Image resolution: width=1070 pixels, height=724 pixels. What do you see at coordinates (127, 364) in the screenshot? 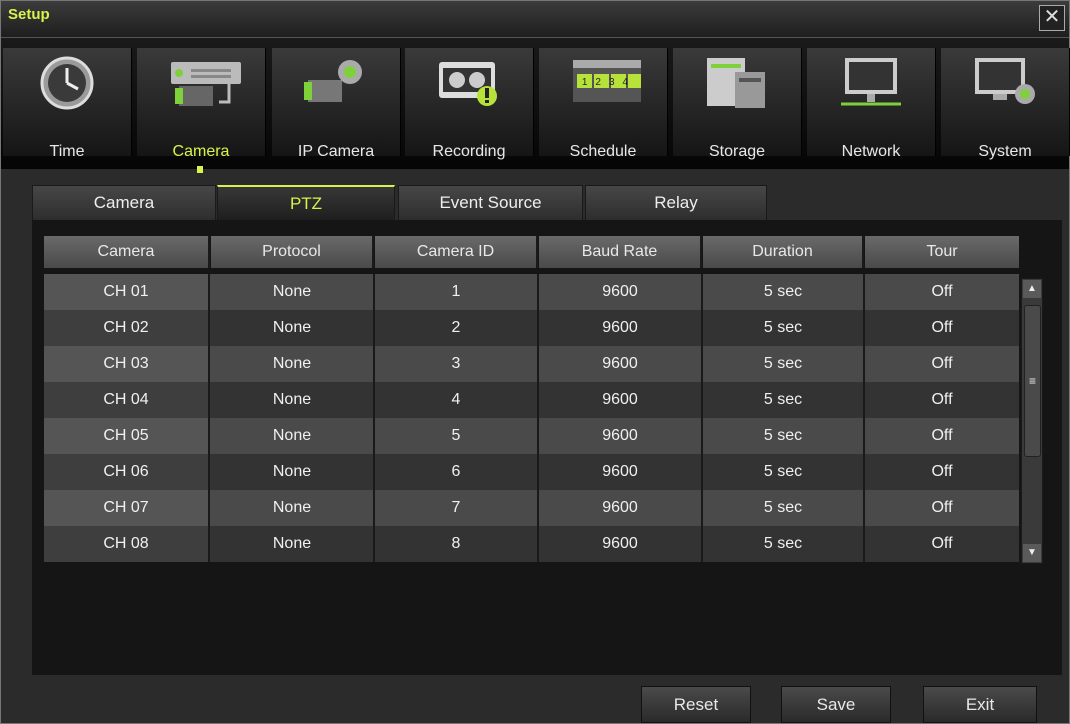
I see `cell-camera: CH 03` at bounding box center [127, 364].